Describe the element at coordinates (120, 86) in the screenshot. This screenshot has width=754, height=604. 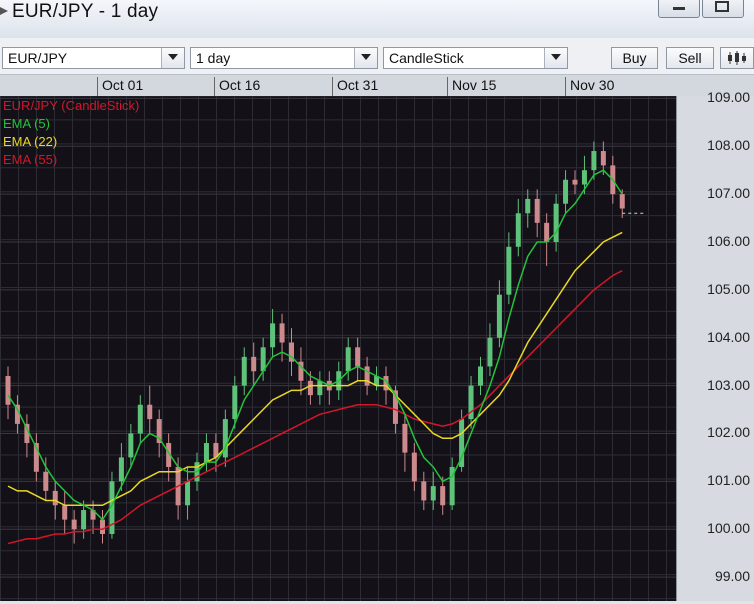
I see `x-tick-label: Oct 01` at that location.